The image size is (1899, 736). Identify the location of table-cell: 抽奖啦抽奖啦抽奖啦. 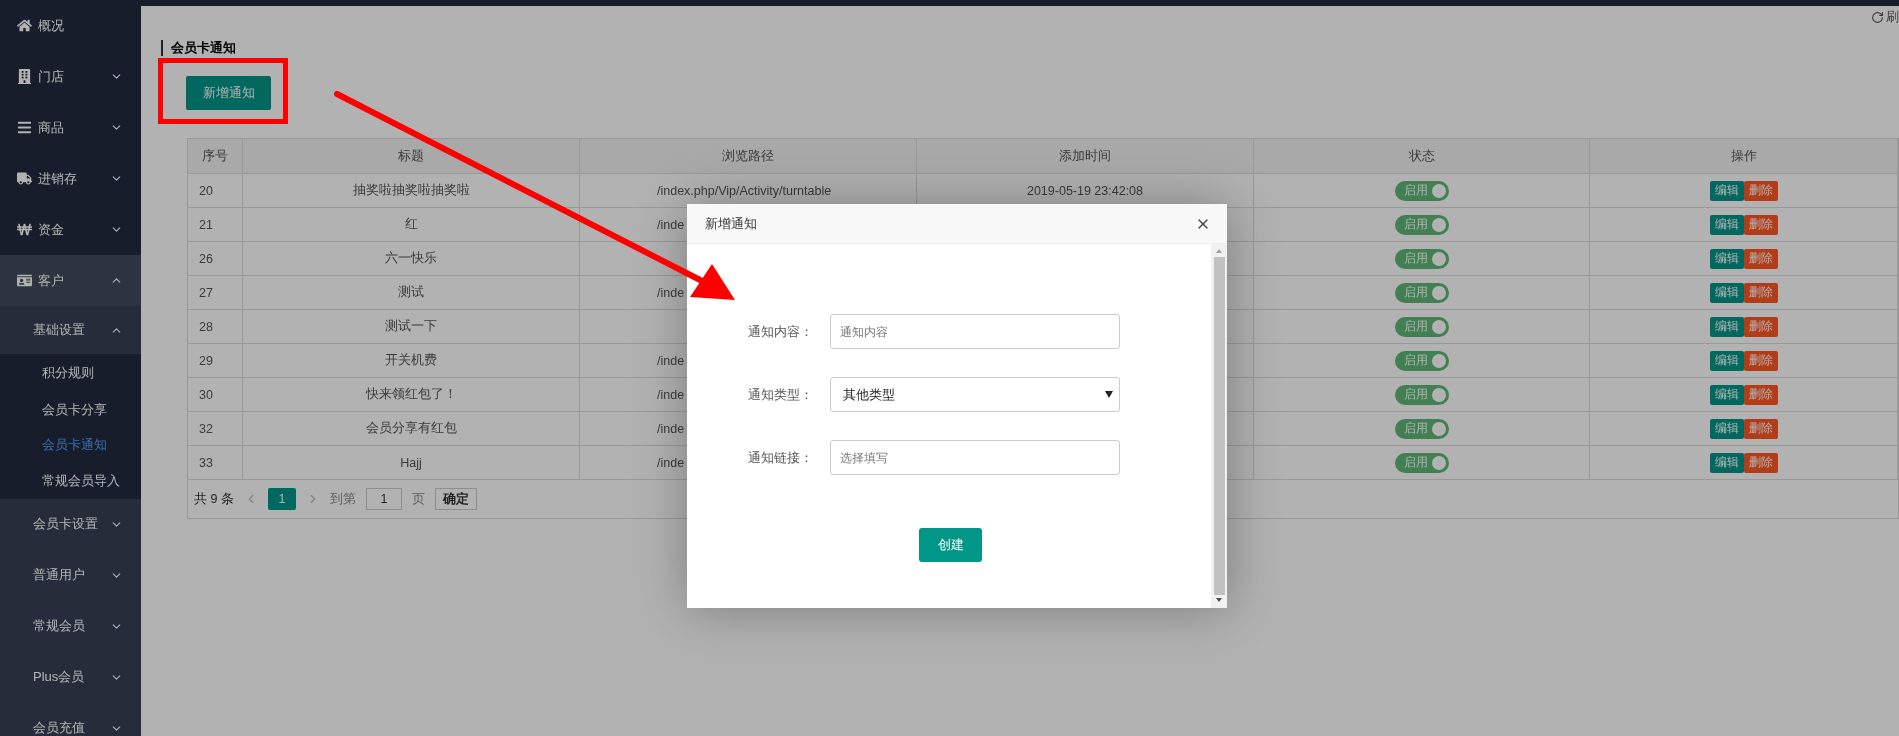
(411, 190).